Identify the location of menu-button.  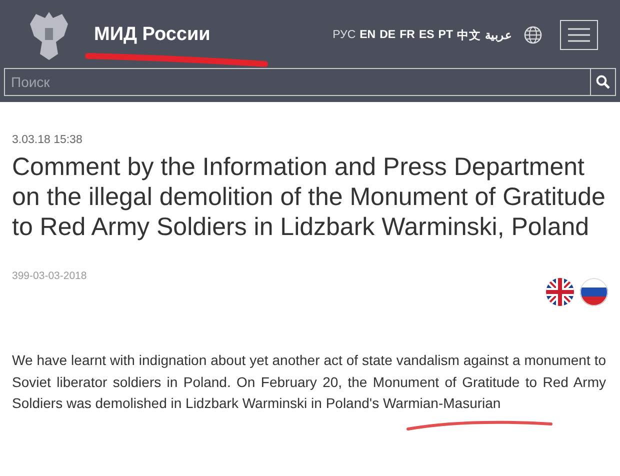
(579, 35).